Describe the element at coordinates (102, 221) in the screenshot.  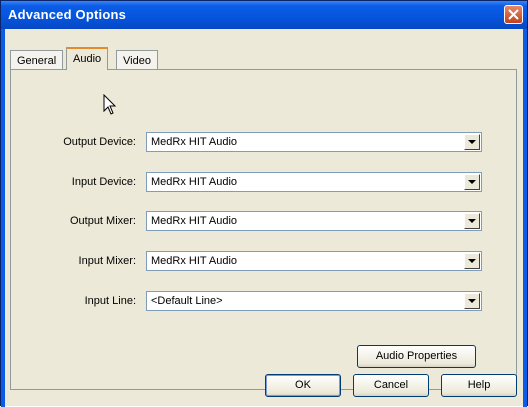
I see `output-mixer-label: Output Mixer:` at that location.